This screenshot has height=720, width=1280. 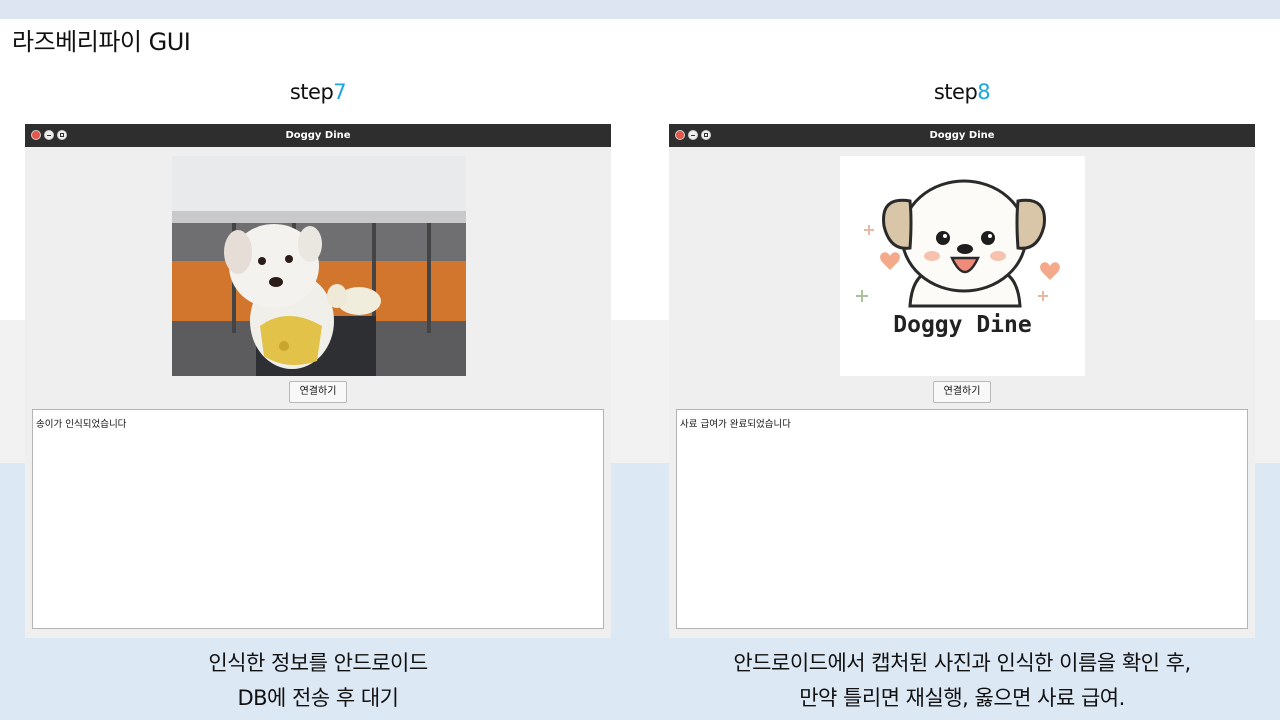 I want to click on caption-line-1: 인식한 정보를 안드로이드, so click(x=318, y=663).